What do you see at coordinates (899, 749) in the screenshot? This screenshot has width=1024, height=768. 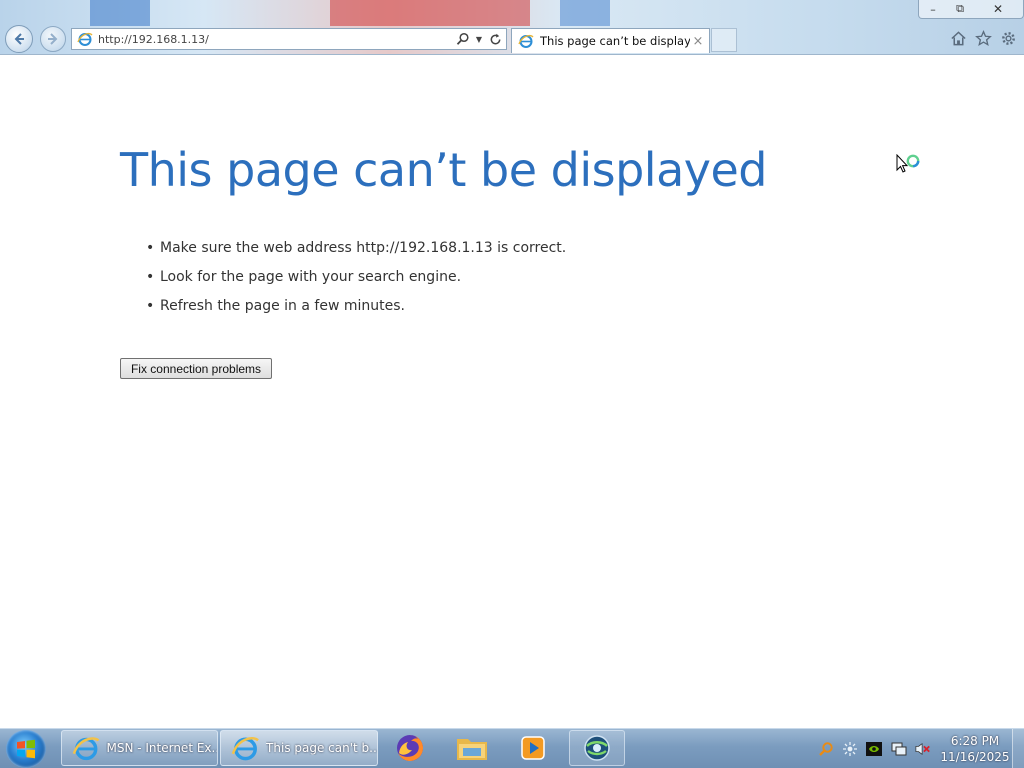 I see `network-icon` at bounding box center [899, 749].